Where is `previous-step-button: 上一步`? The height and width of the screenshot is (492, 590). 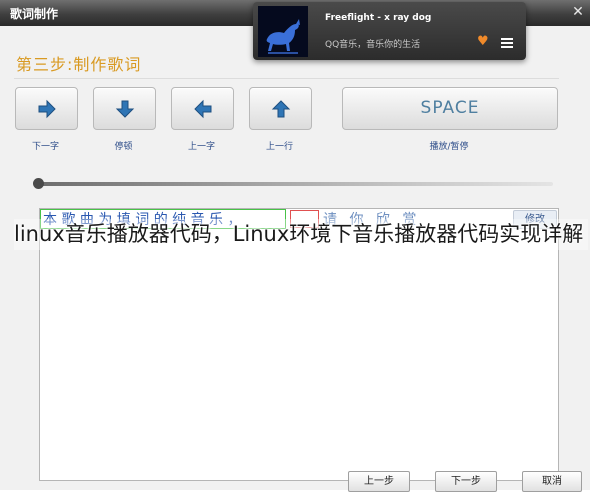
previous-step-button: 上一步 is located at coordinates (379, 481).